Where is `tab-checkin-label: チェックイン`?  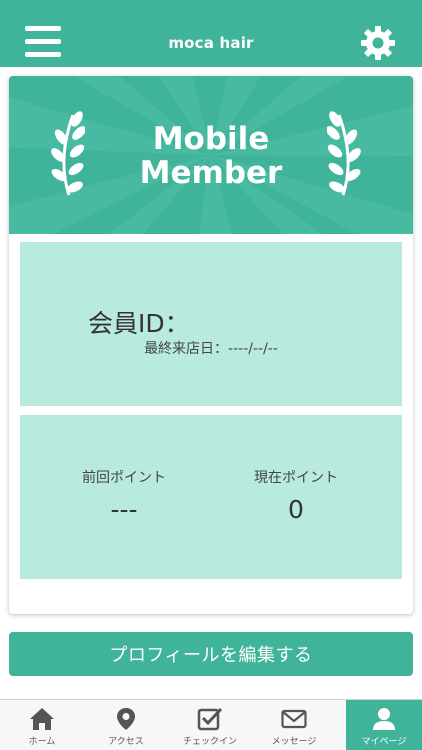
tab-checkin-label: チェックイン is located at coordinates (209, 742).